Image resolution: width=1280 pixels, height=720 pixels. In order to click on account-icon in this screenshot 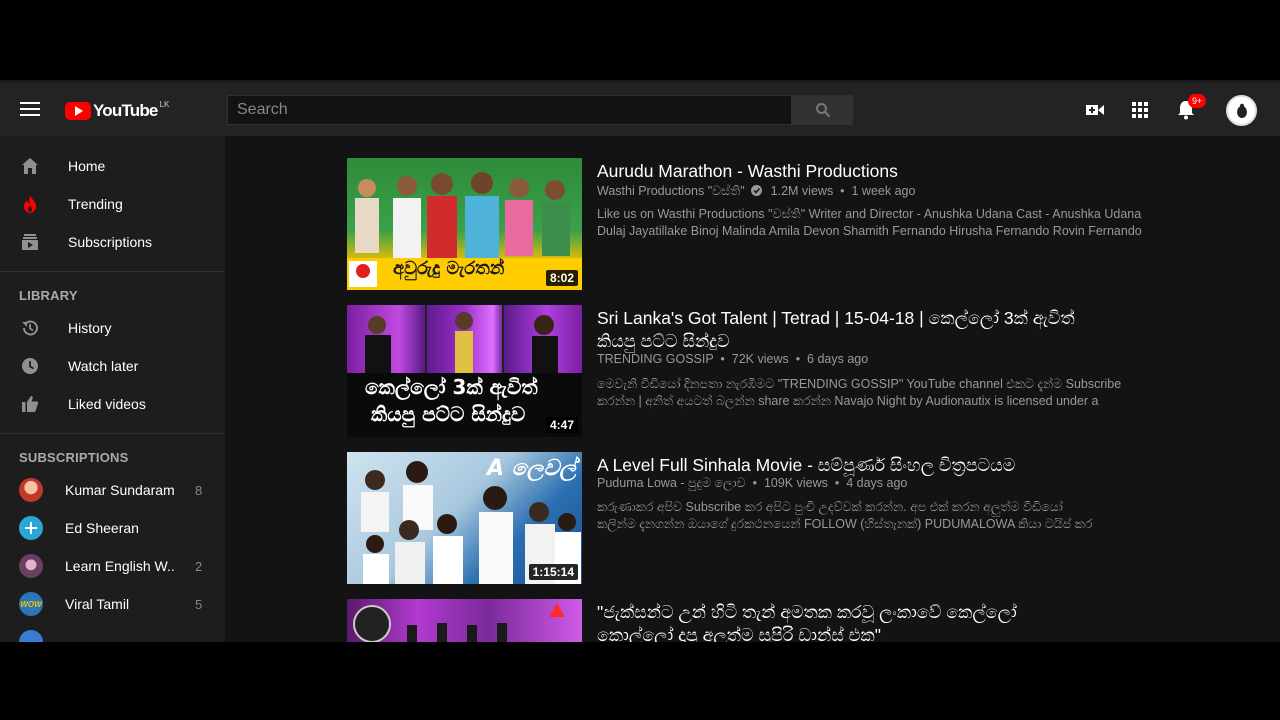, I will do `click(1241, 110)`.